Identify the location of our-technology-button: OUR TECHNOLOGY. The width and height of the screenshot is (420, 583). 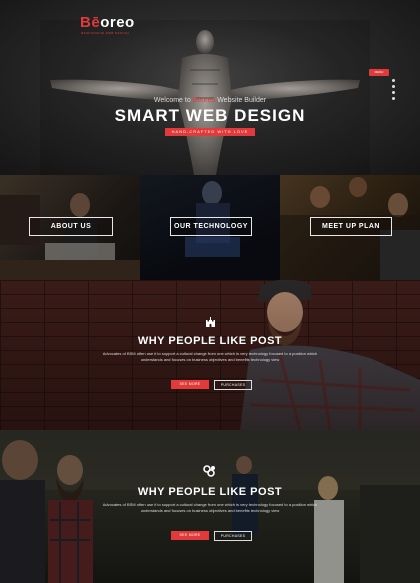
(211, 226).